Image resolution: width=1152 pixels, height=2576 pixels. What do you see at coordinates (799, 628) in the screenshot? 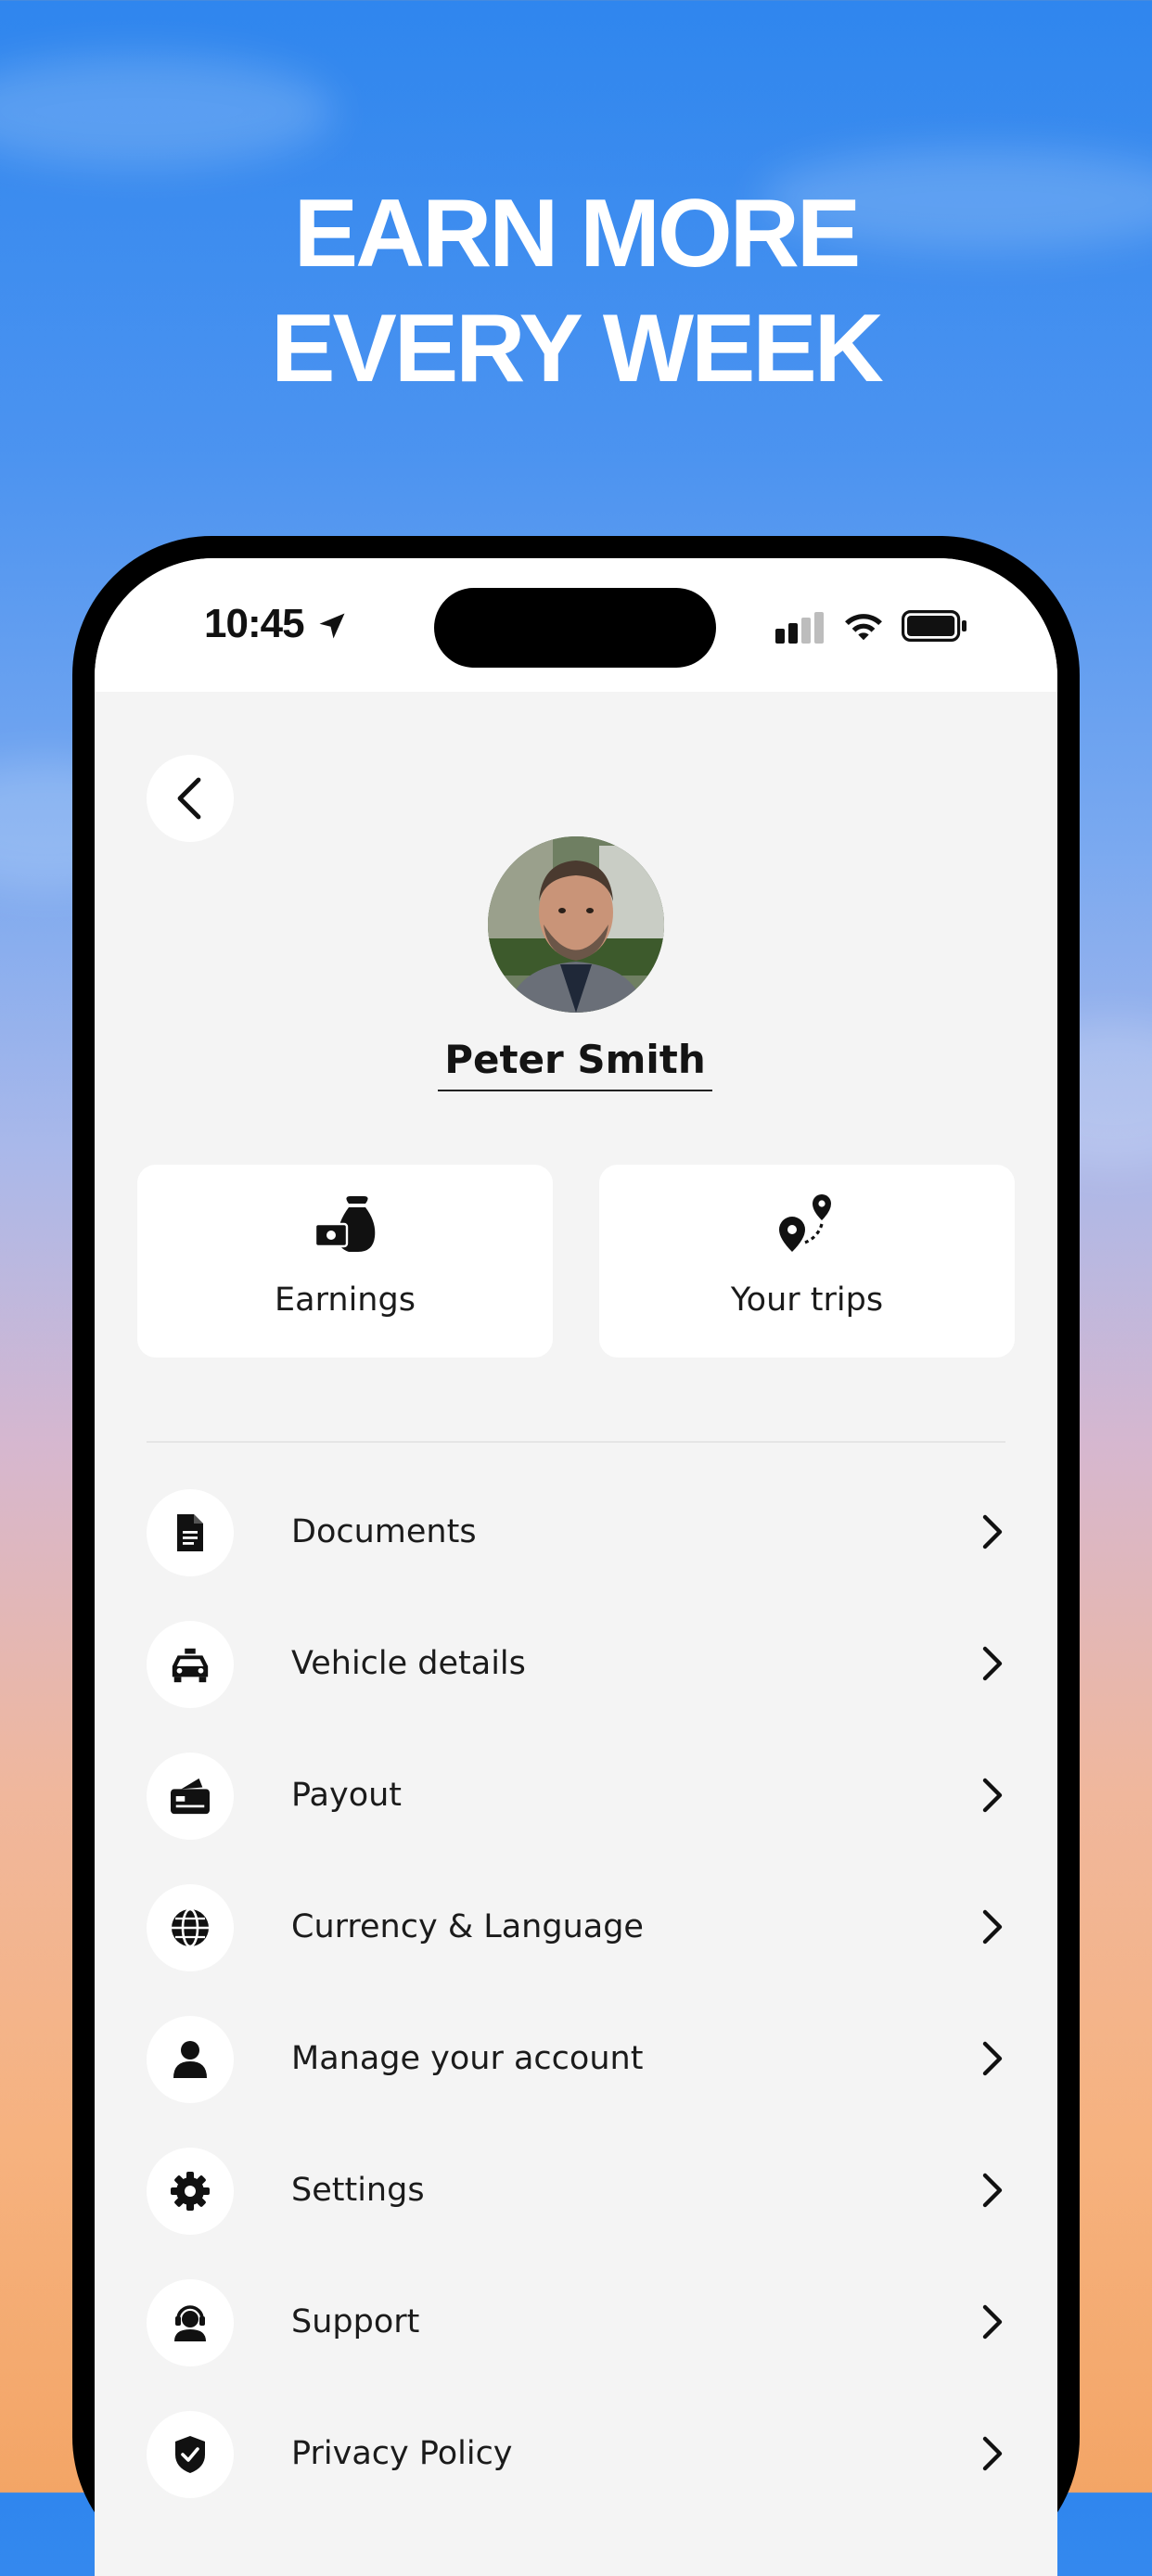
I see `cellular-signal-icon` at bounding box center [799, 628].